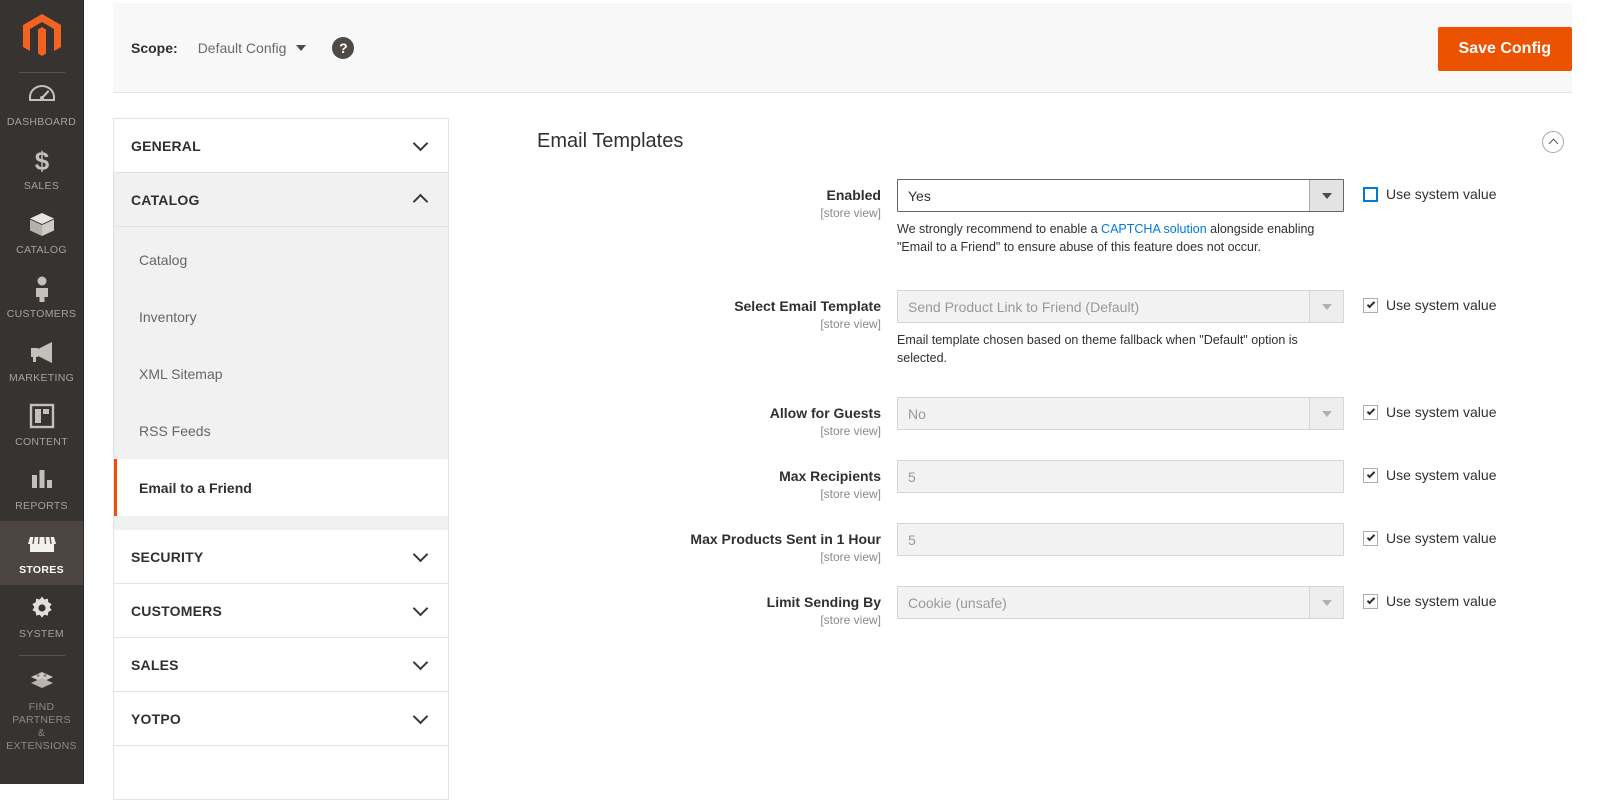 The height and width of the screenshot is (800, 1600). What do you see at coordinates (1120, 306) in the screenshot?
I see `select-email-template-select: Send Product Link to Friend (Default)` at bounding box center [1120, 306].